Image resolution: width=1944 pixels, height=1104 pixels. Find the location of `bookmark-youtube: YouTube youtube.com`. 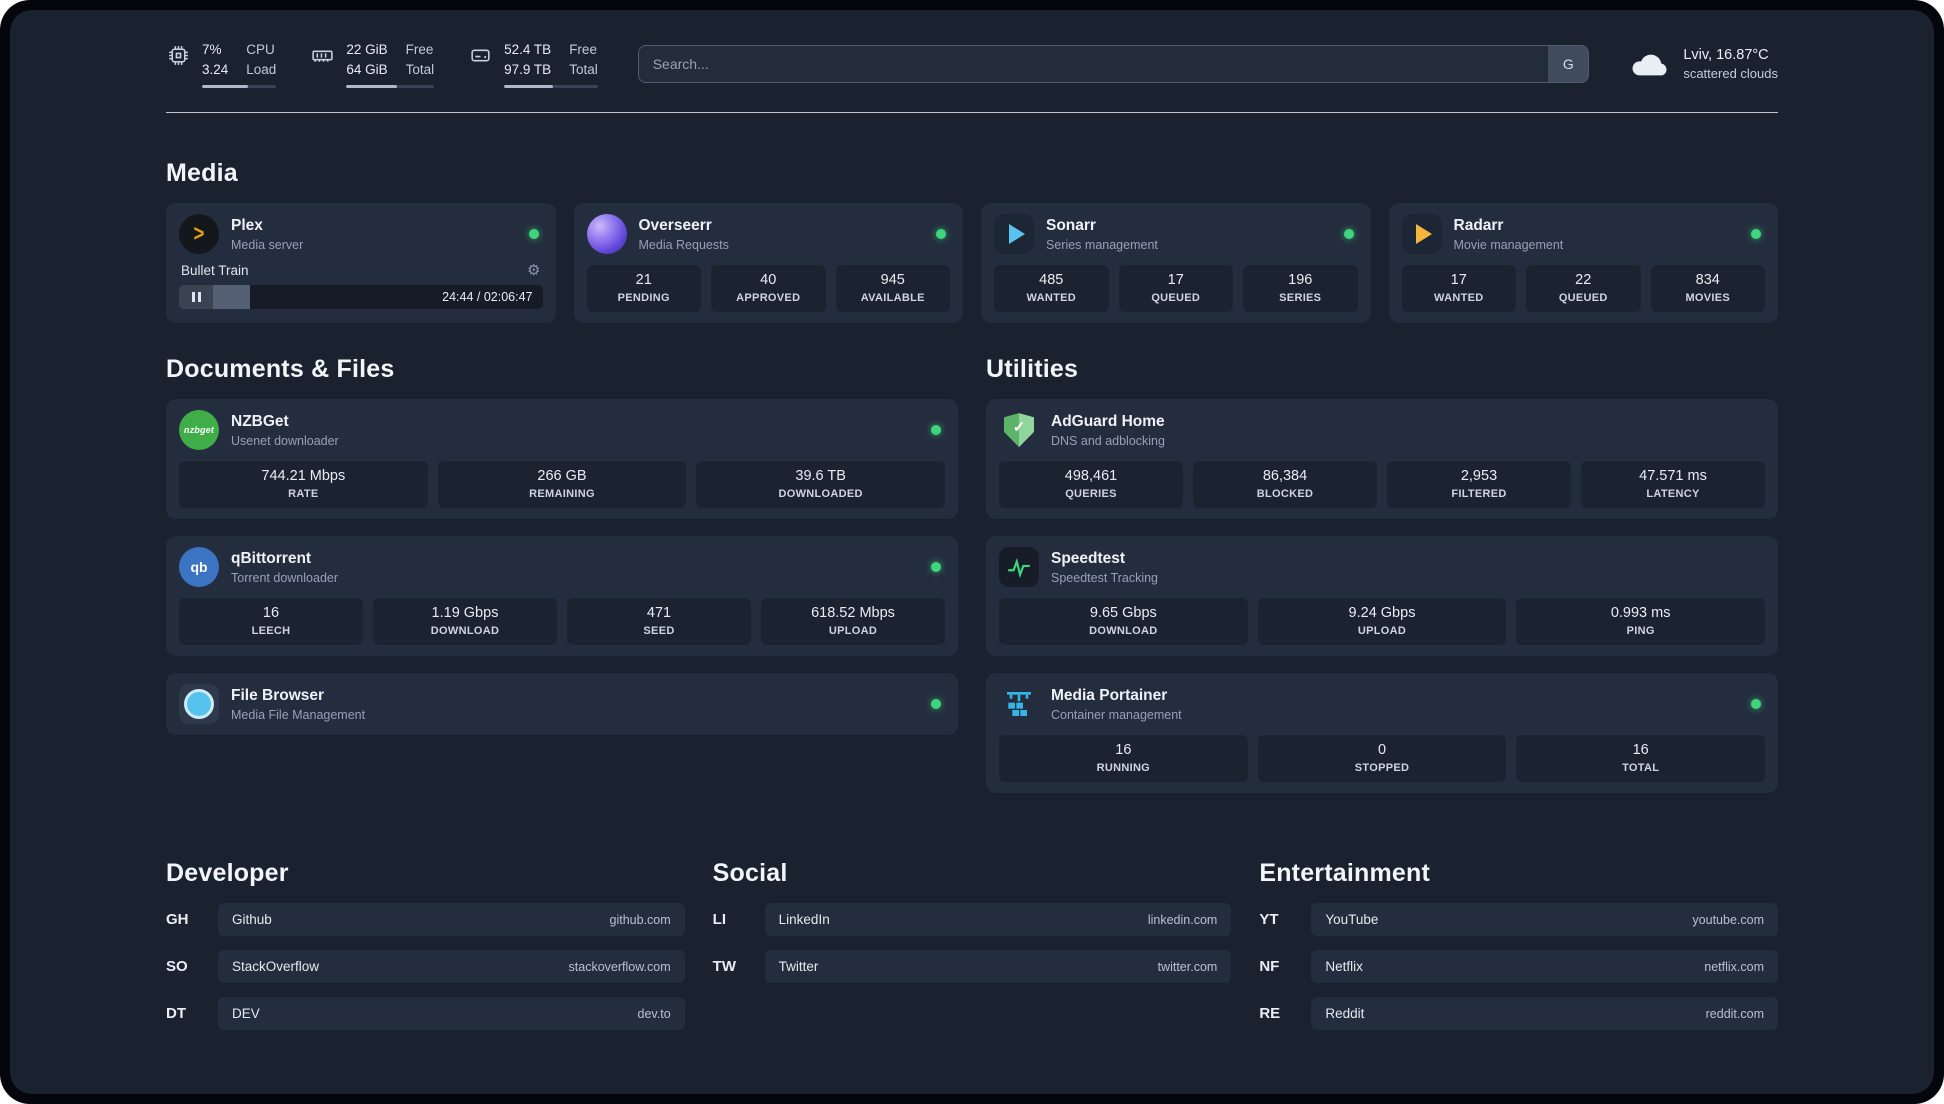

bookmark-youtube: YouTube youtube.com is located at coordinates (1544, 920).